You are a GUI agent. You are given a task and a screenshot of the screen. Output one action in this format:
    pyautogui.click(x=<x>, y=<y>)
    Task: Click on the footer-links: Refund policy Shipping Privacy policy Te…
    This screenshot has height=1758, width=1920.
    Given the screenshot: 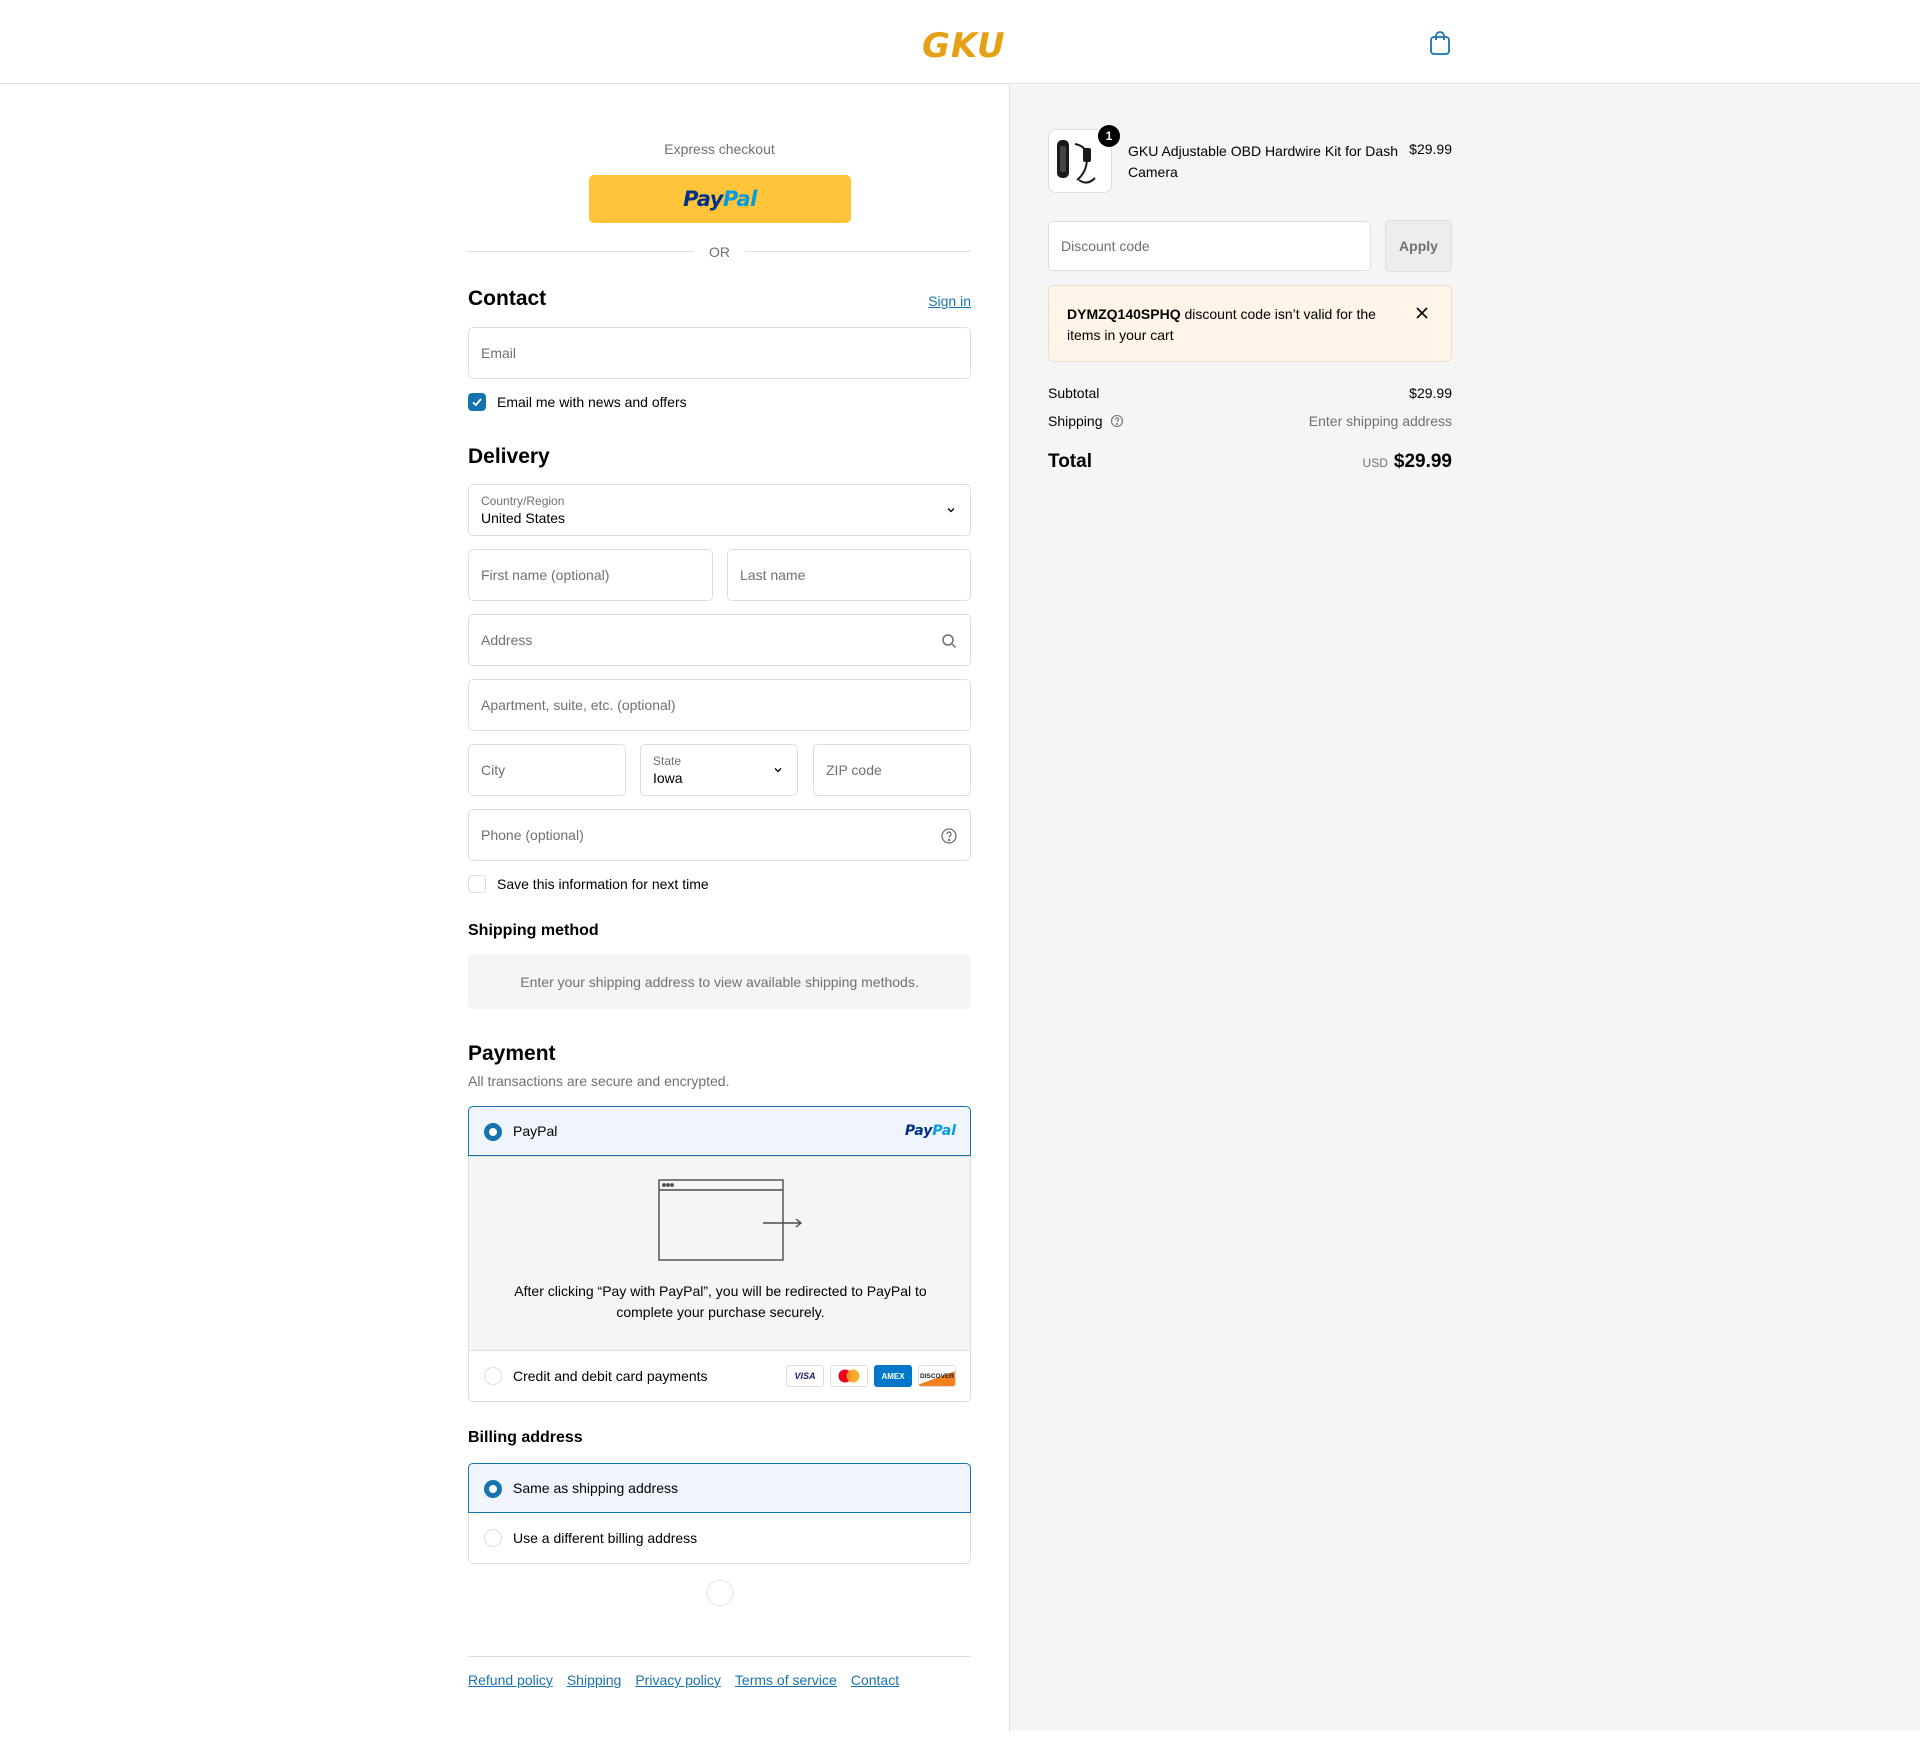 What is the action you would take?
    pyautogui.click(x=683, y=1680)
    